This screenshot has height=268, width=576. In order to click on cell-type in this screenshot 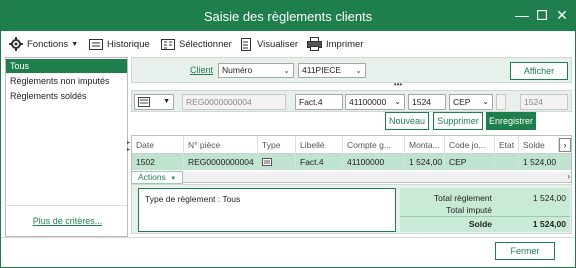, I will do `click(277, 162)`.